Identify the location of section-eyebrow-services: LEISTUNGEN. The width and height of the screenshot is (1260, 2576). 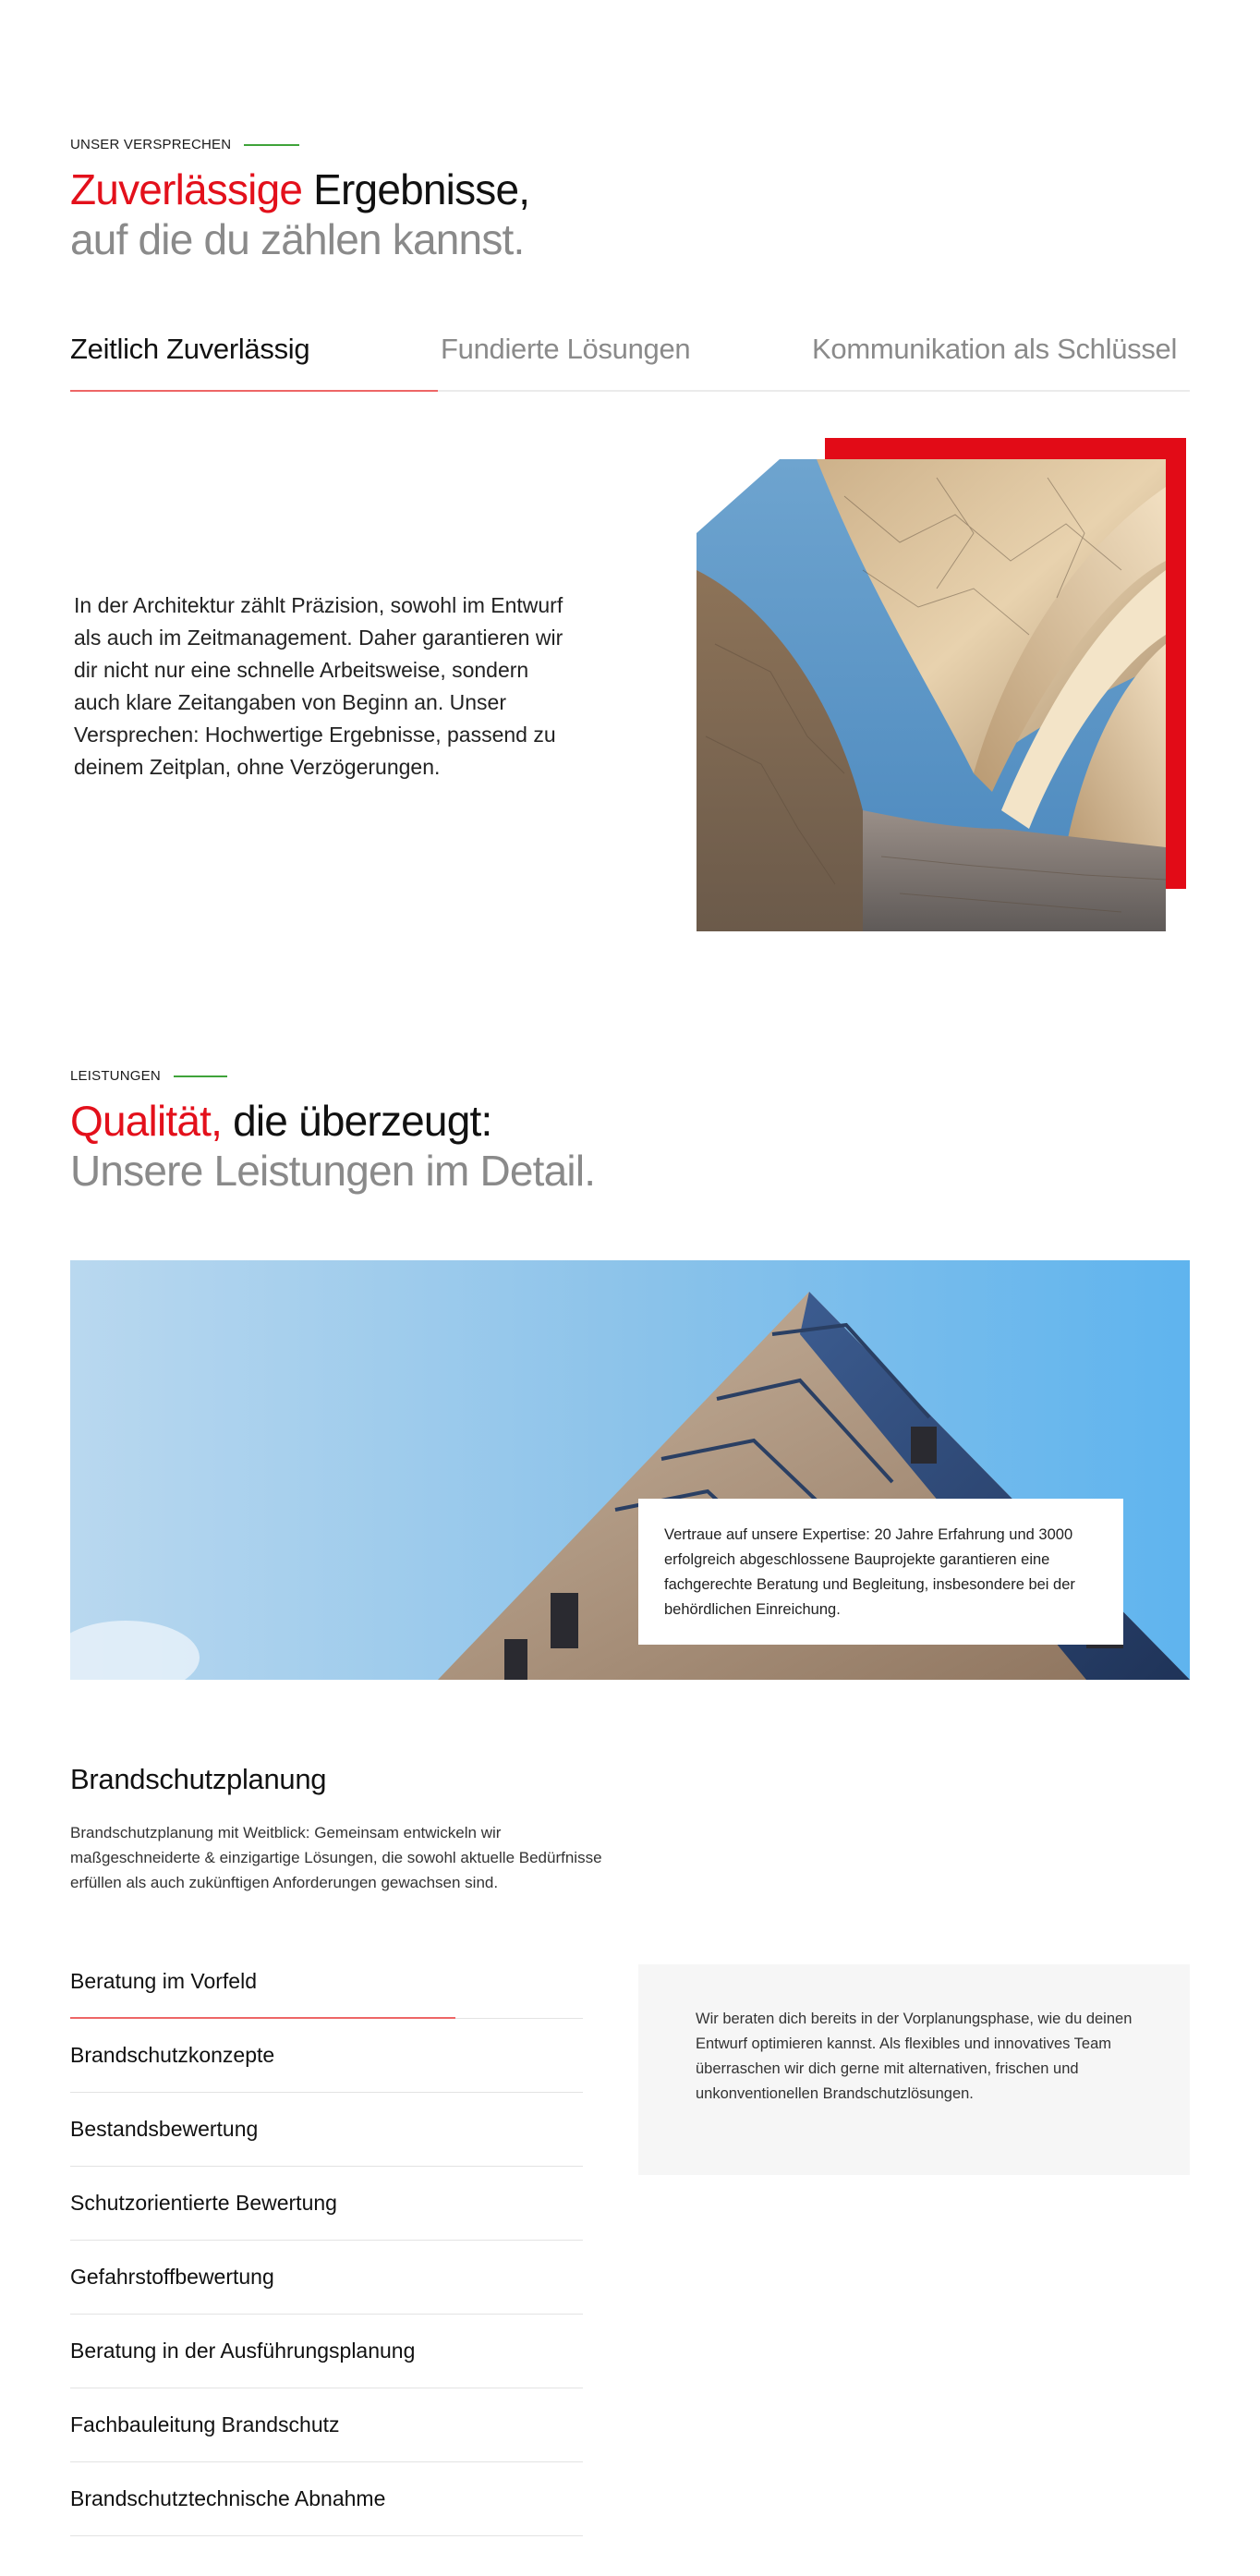
(148, 1076).